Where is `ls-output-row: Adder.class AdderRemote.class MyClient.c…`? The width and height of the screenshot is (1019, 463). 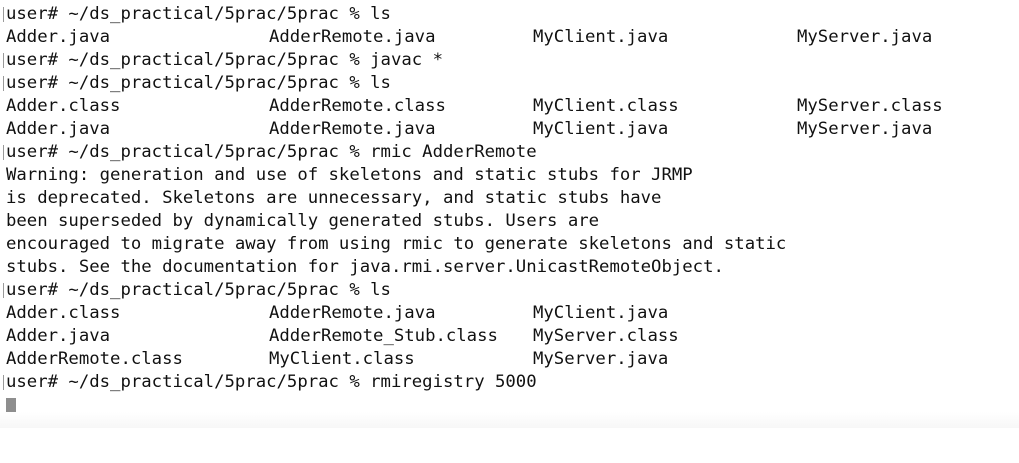 ls-output-row: Adder.class AdderRemote.class MyClient.c… is located at coordinates (511, 106).